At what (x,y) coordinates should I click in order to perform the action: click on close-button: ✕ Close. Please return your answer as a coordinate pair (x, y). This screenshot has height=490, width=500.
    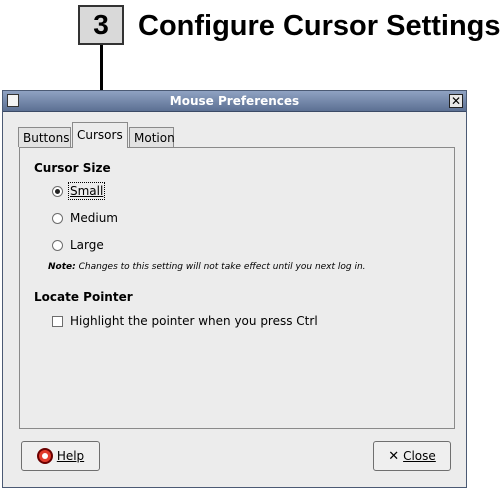
    Looking at the image, I should click on (412, 456).